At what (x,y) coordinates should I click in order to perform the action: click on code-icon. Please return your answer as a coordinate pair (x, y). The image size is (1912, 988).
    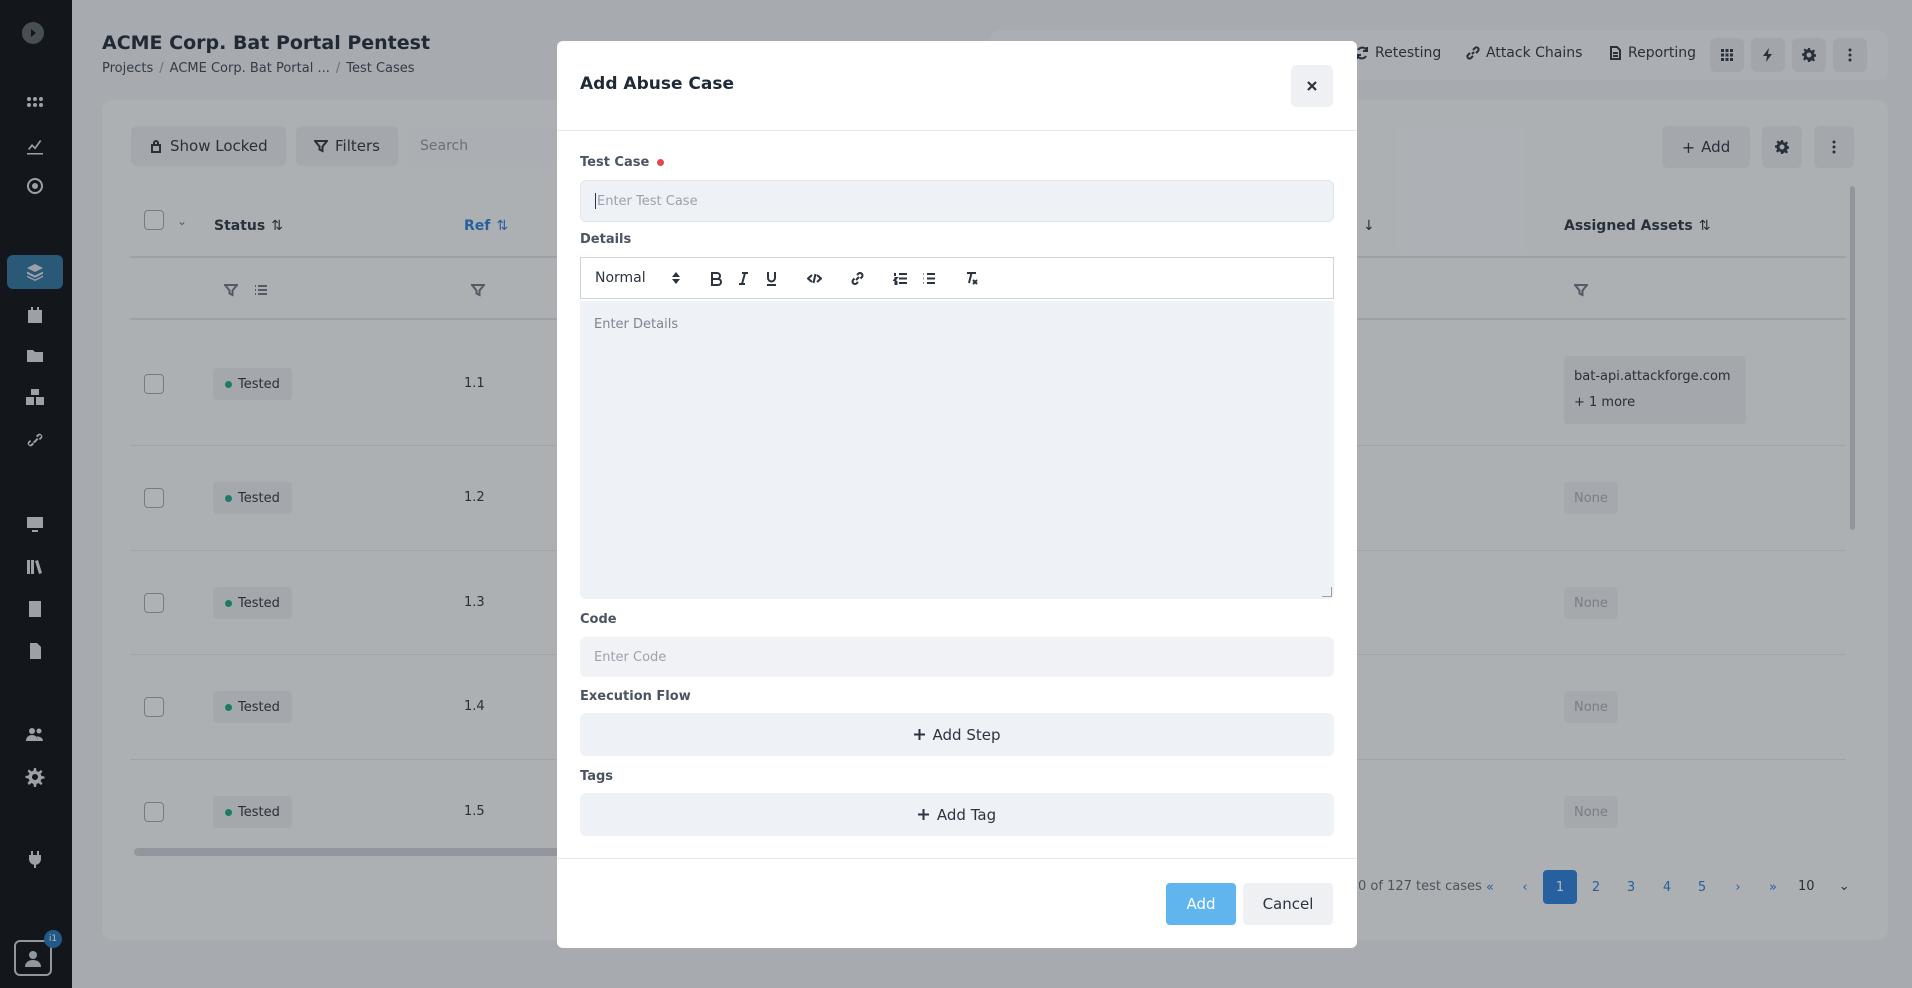
    Looking at the image, I should click on (815, 278).